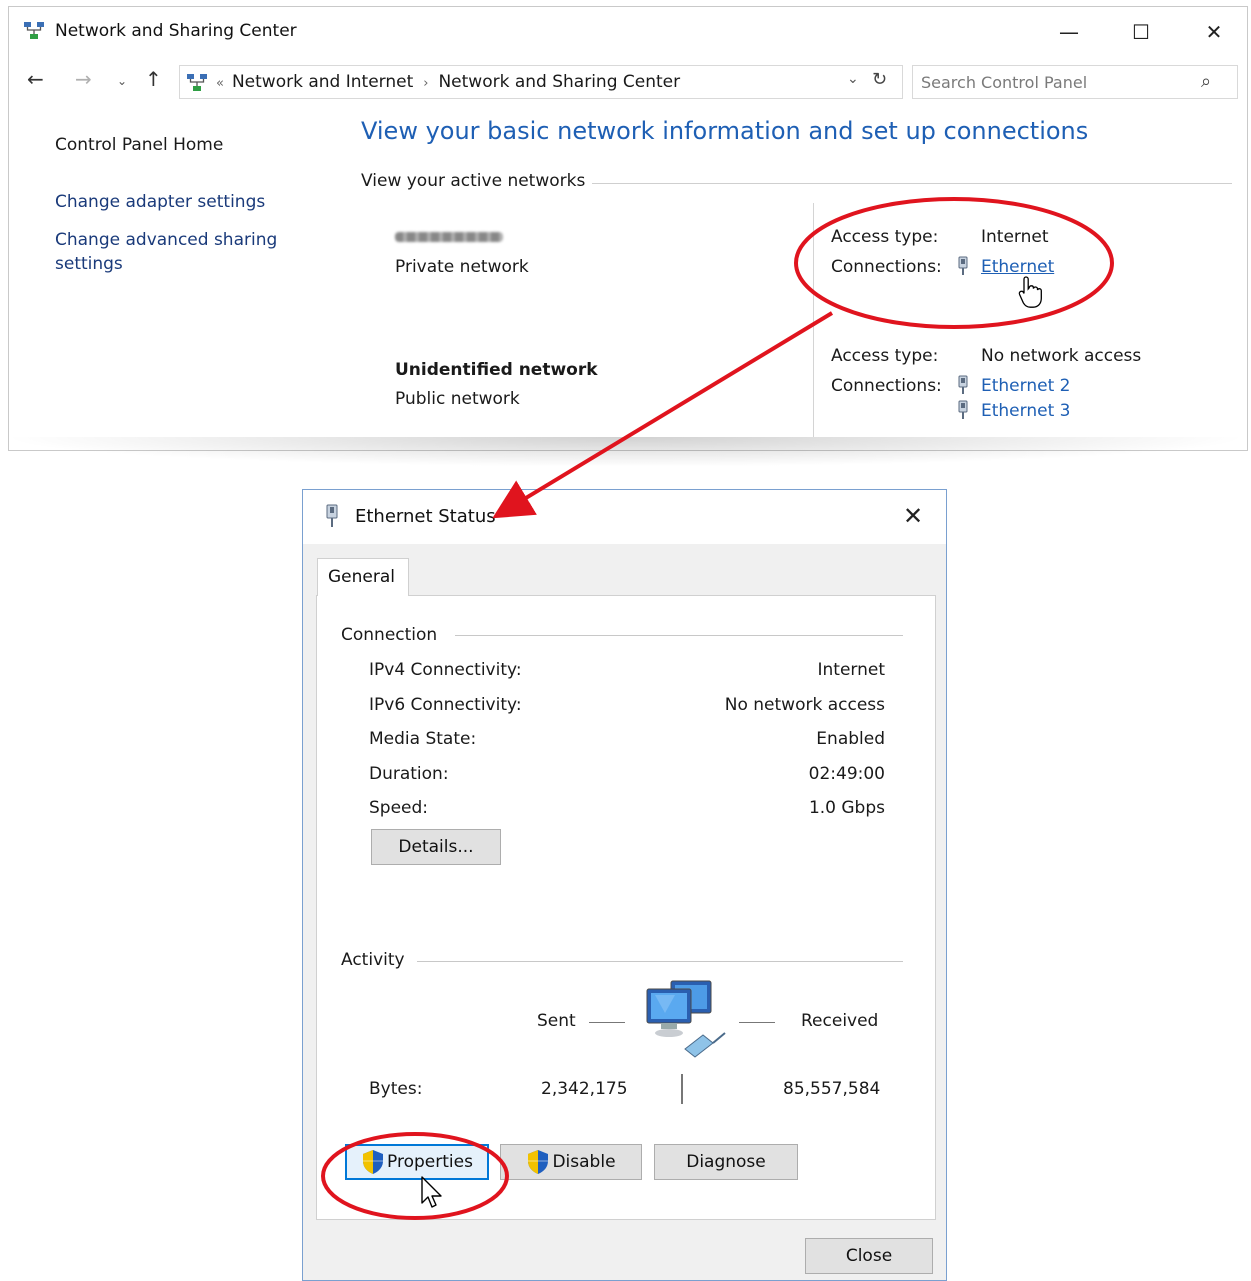 This screenshot has width=1251, height=1281. What do you see at coordinates (122, 81) in the screenshot?
I see `recent-locations-chevron-icon: ⌄` at bounding box center [122, 81].